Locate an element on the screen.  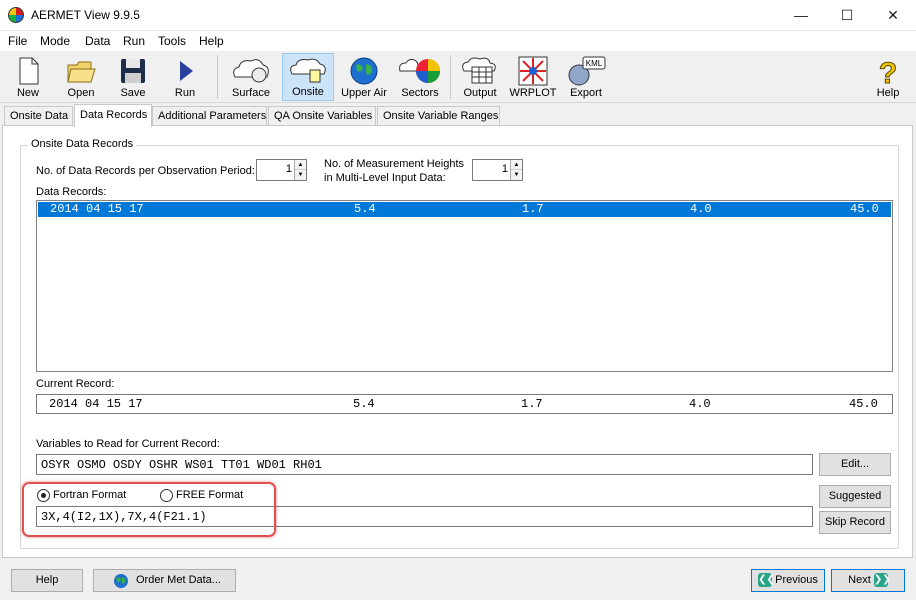
run-button: Run is located at coordinates (185, 77).